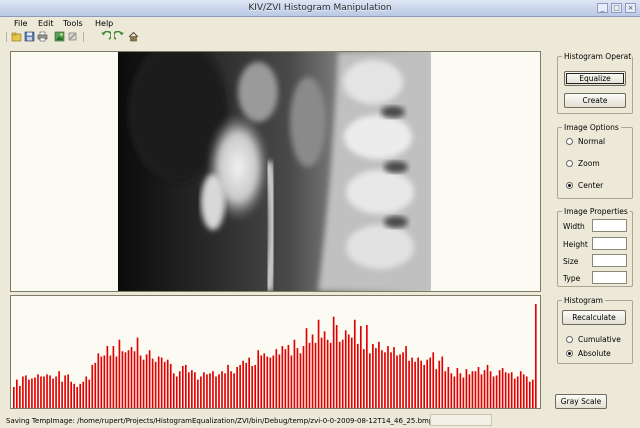 This screenshot has width=640, height=428. What do you see at coordinates (569, 185) in the screenshot?
I see `center-radio-dot` at bounding box center [569, 185].